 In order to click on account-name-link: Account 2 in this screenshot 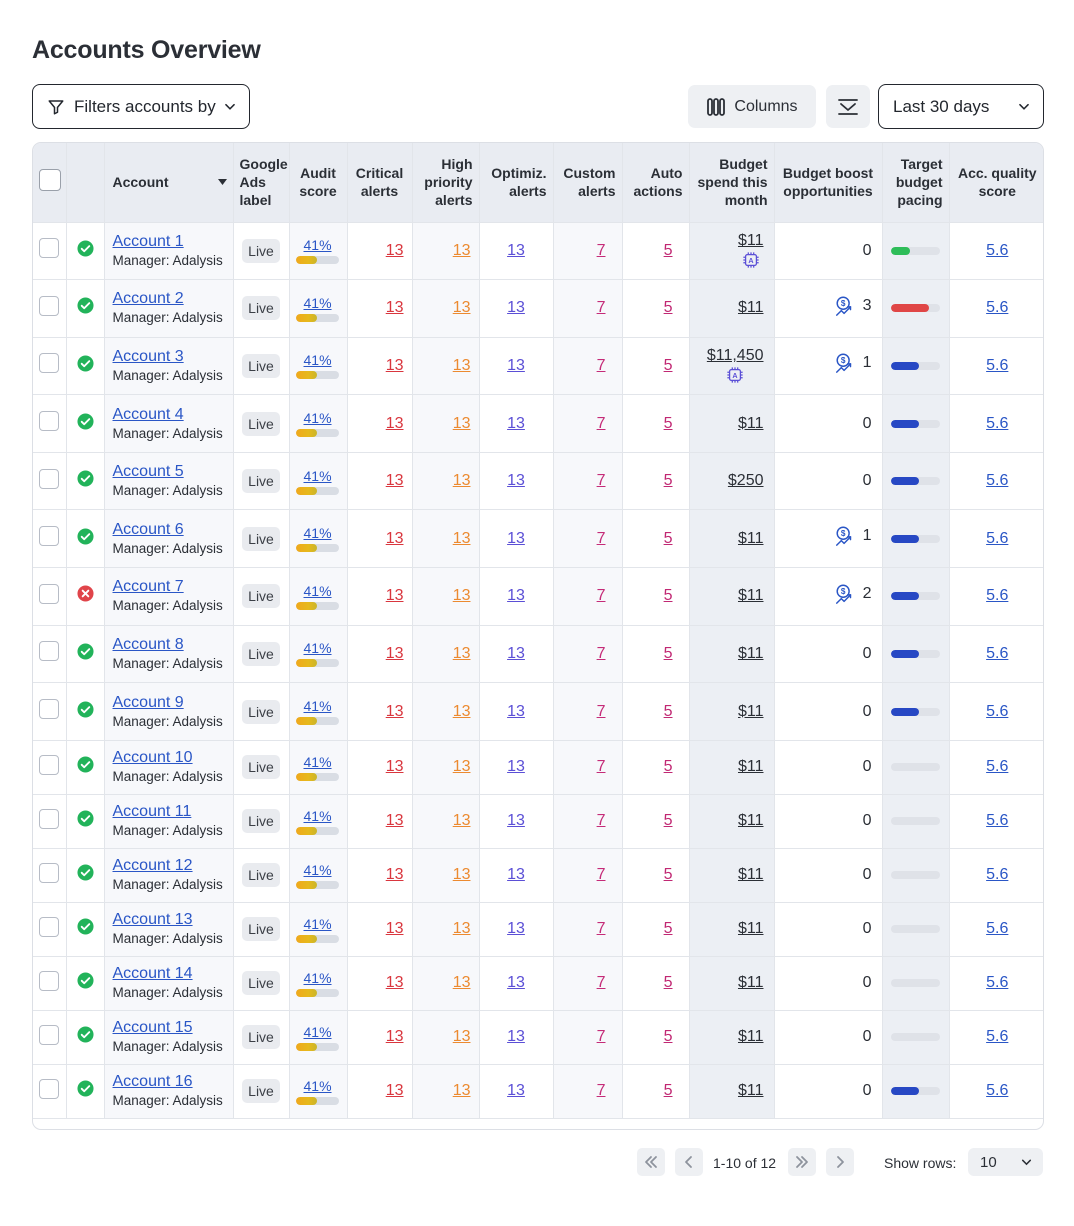, I will do `click(173, 298)`.